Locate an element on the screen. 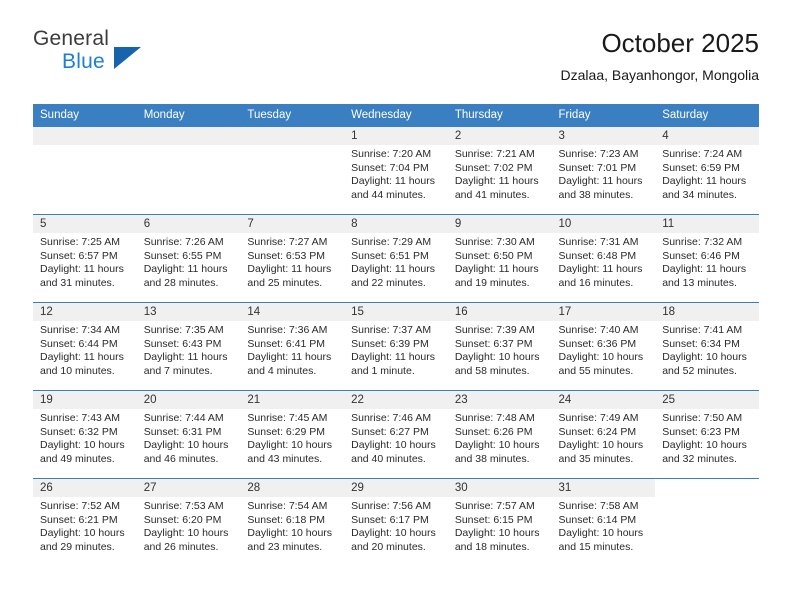  day-detail-line: Sunset: 6:39 PM is located at coordinates (390, 343).